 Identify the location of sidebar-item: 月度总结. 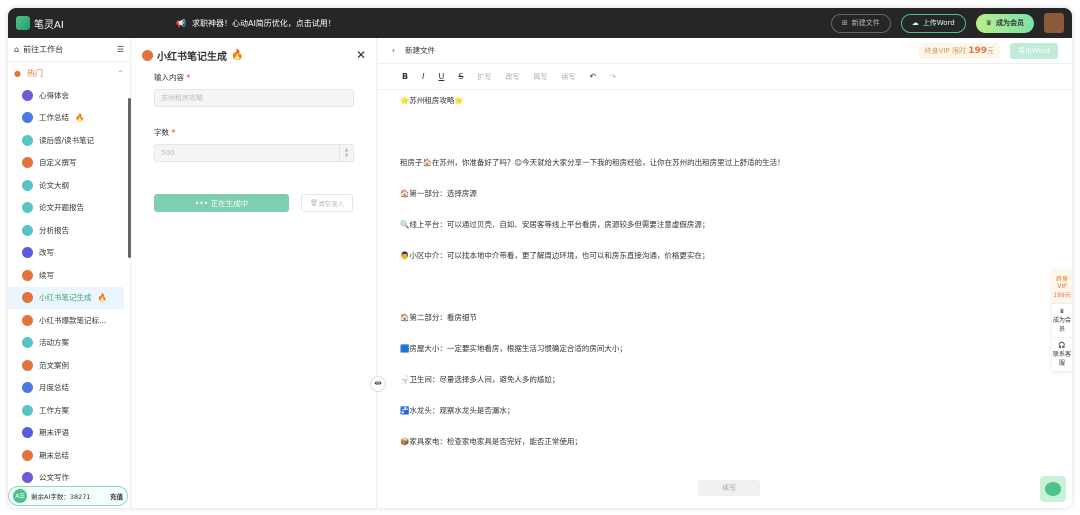
(69, 388).